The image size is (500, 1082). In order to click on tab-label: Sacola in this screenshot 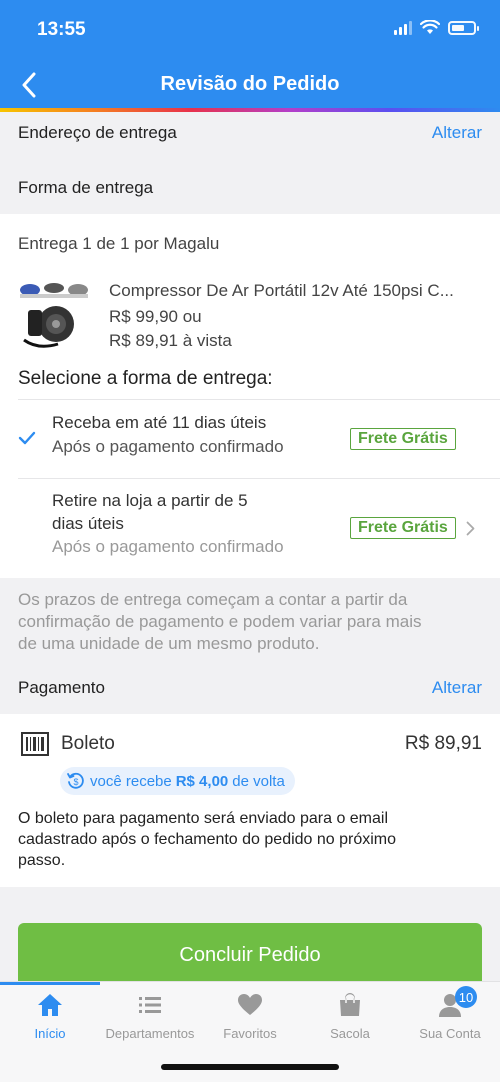, I will do `click(350, 1033)`.